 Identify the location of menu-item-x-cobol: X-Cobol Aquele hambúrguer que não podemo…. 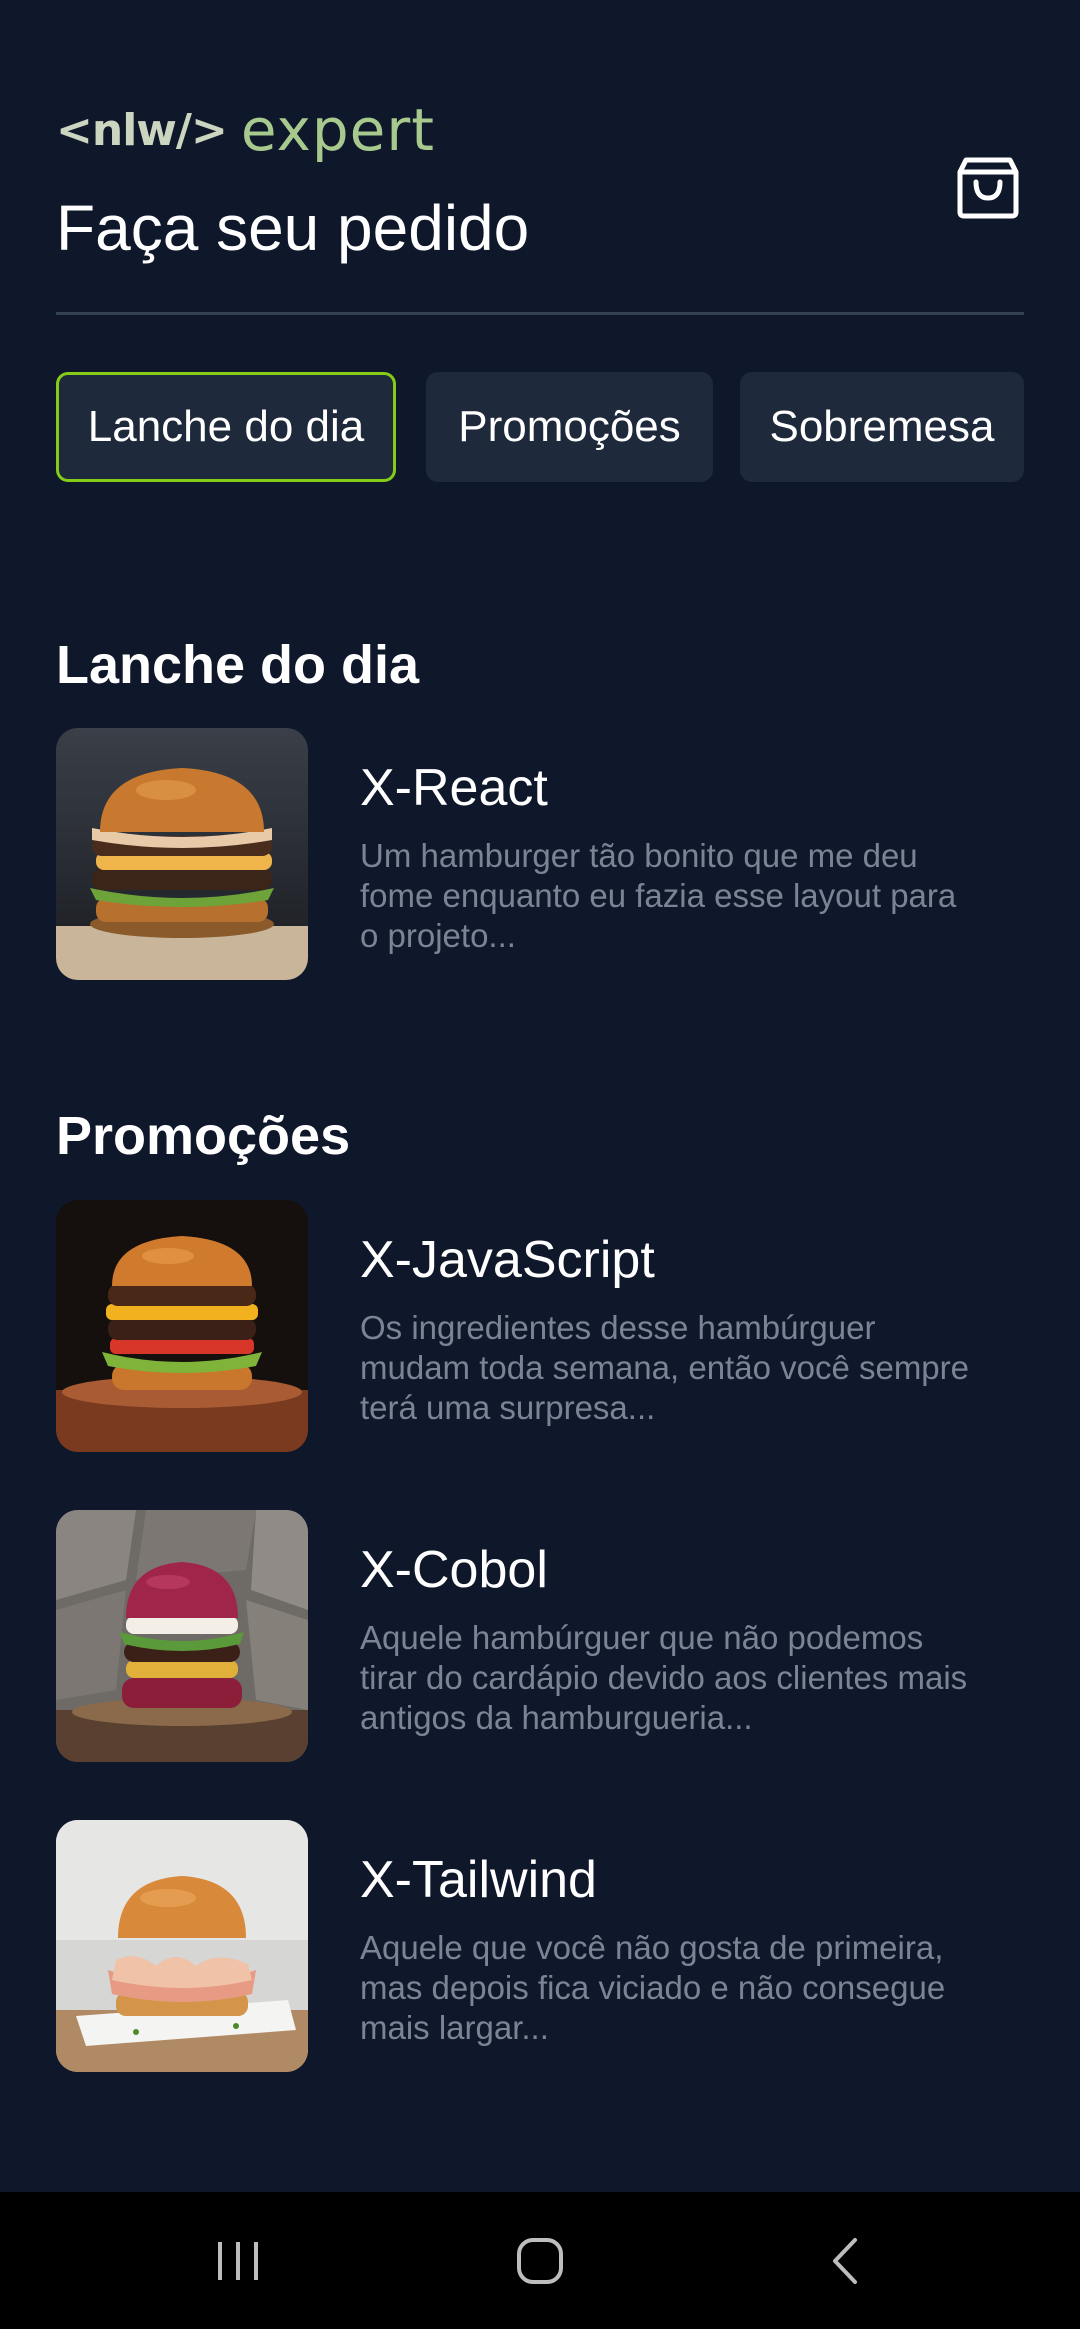
(540, 1637).